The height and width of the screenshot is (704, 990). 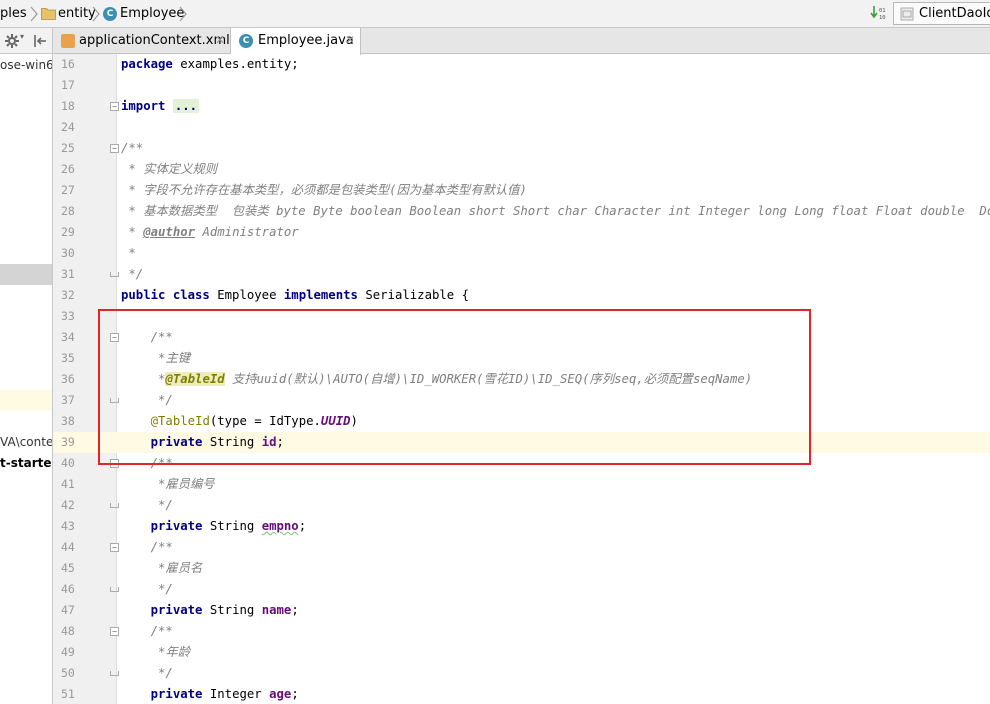 What do you see at coordinates (154, 40) in the screenshot?
I see `tab-label: applicationContext.xml` at bounding box center [154, 40].